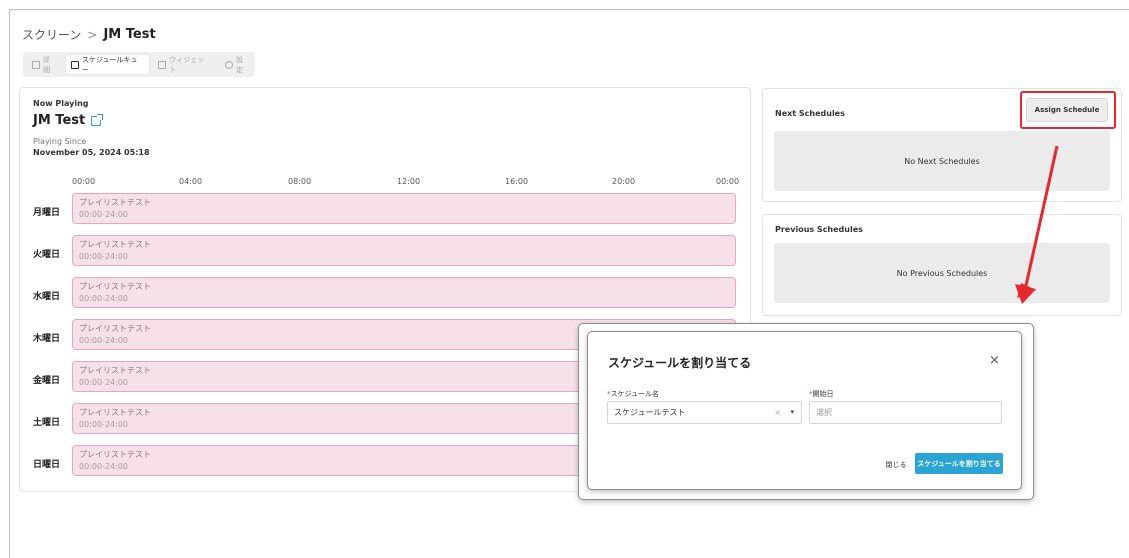 Image resolution: width=1129 pixels, height=558 pixels. I want to click on time-tick: 12:00, so click(409, 181).